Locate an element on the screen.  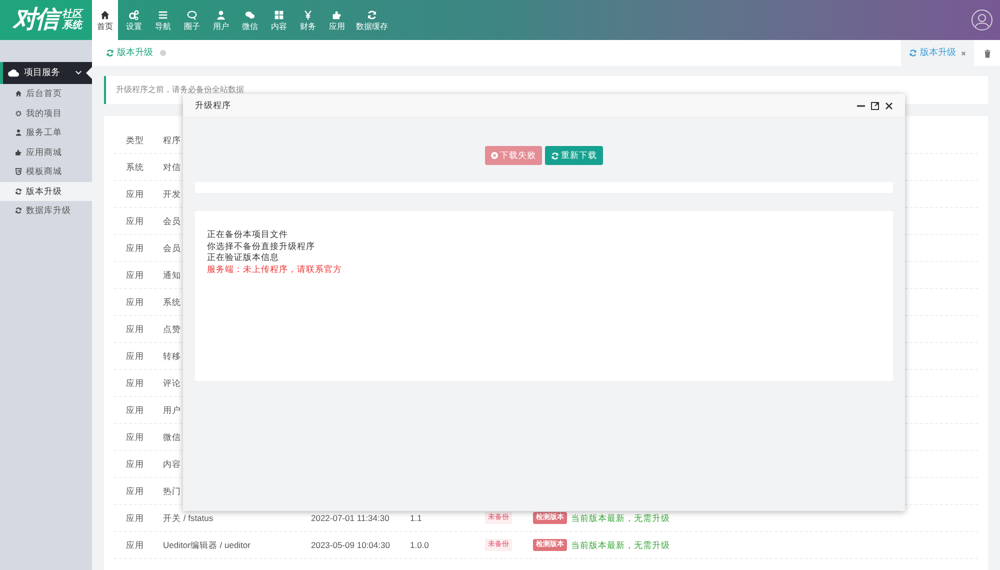
table-cell: 开发 is located at coordinates (172, 194).